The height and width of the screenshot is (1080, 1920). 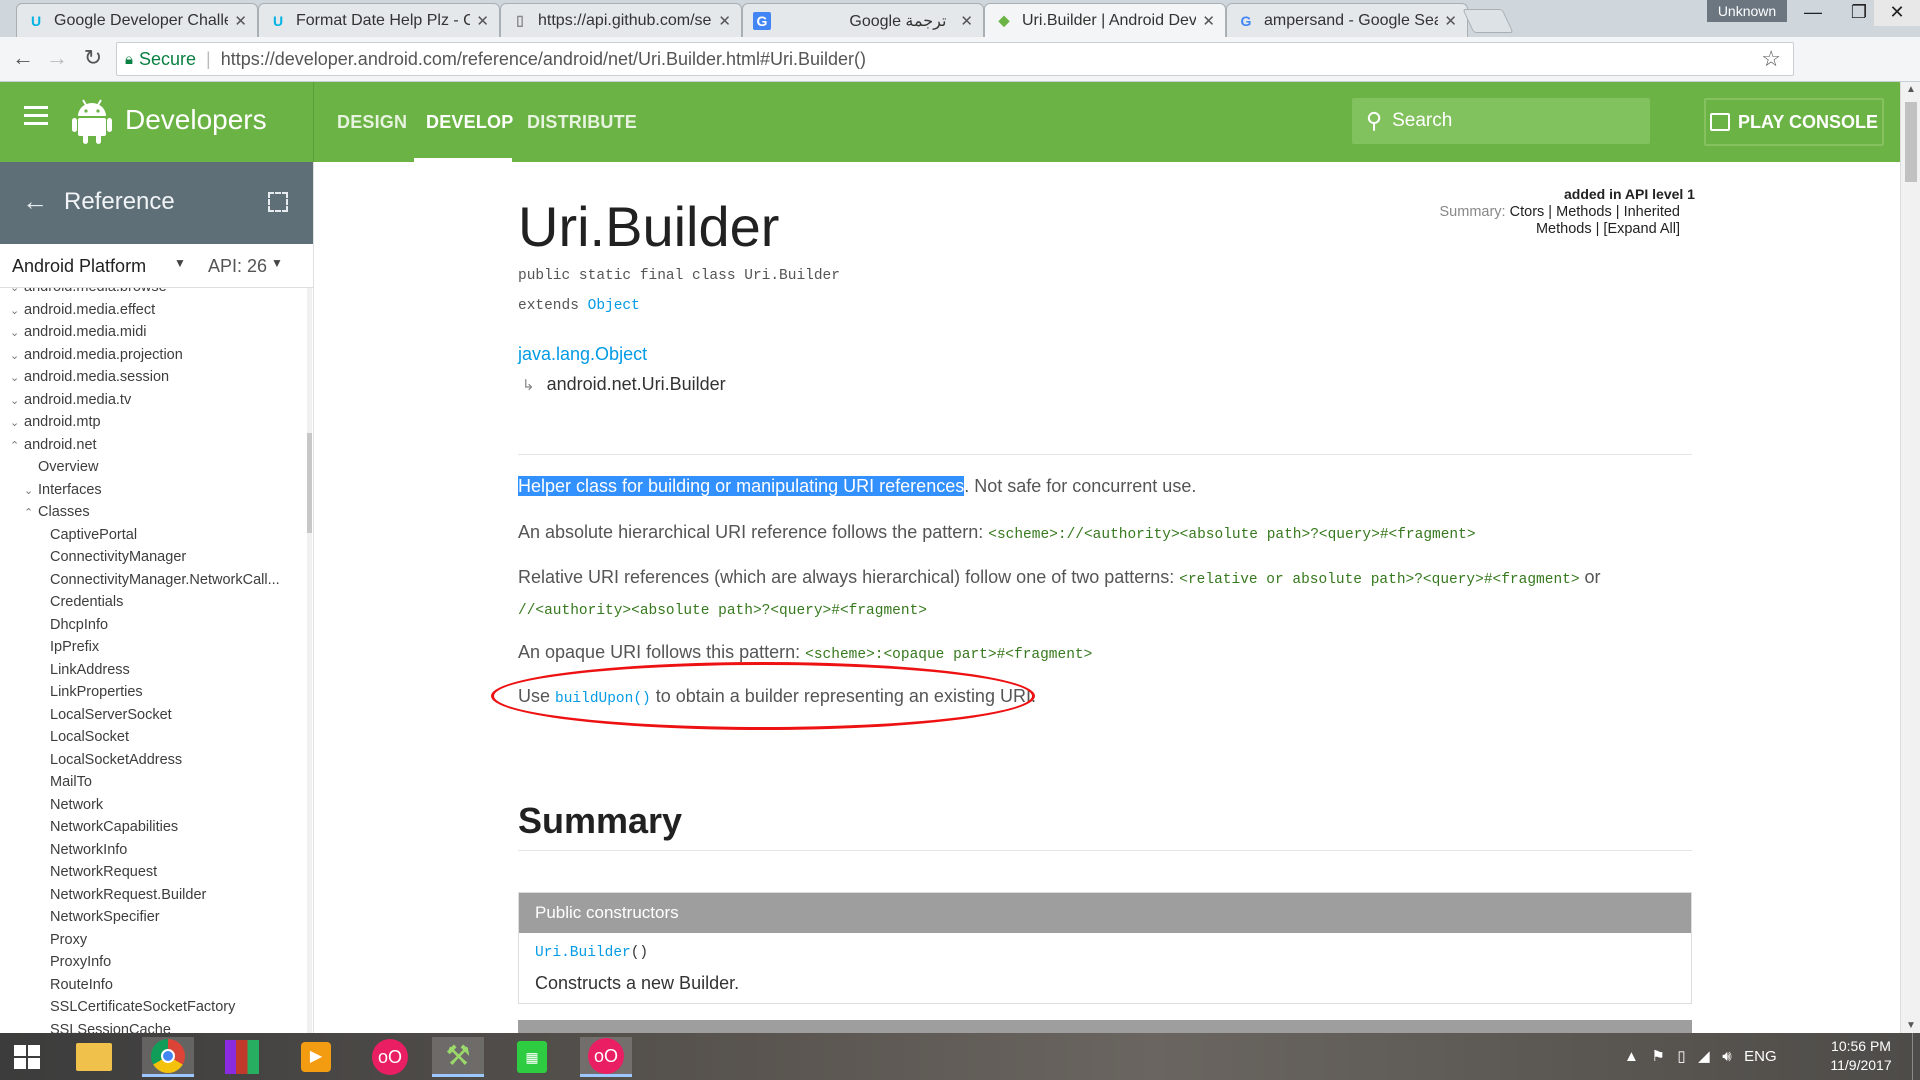 What do you see at coordinates (150, 512) in the screenshot?
I see `sidebar-item: ⌃ Classes` at bounding box center [150, 512].